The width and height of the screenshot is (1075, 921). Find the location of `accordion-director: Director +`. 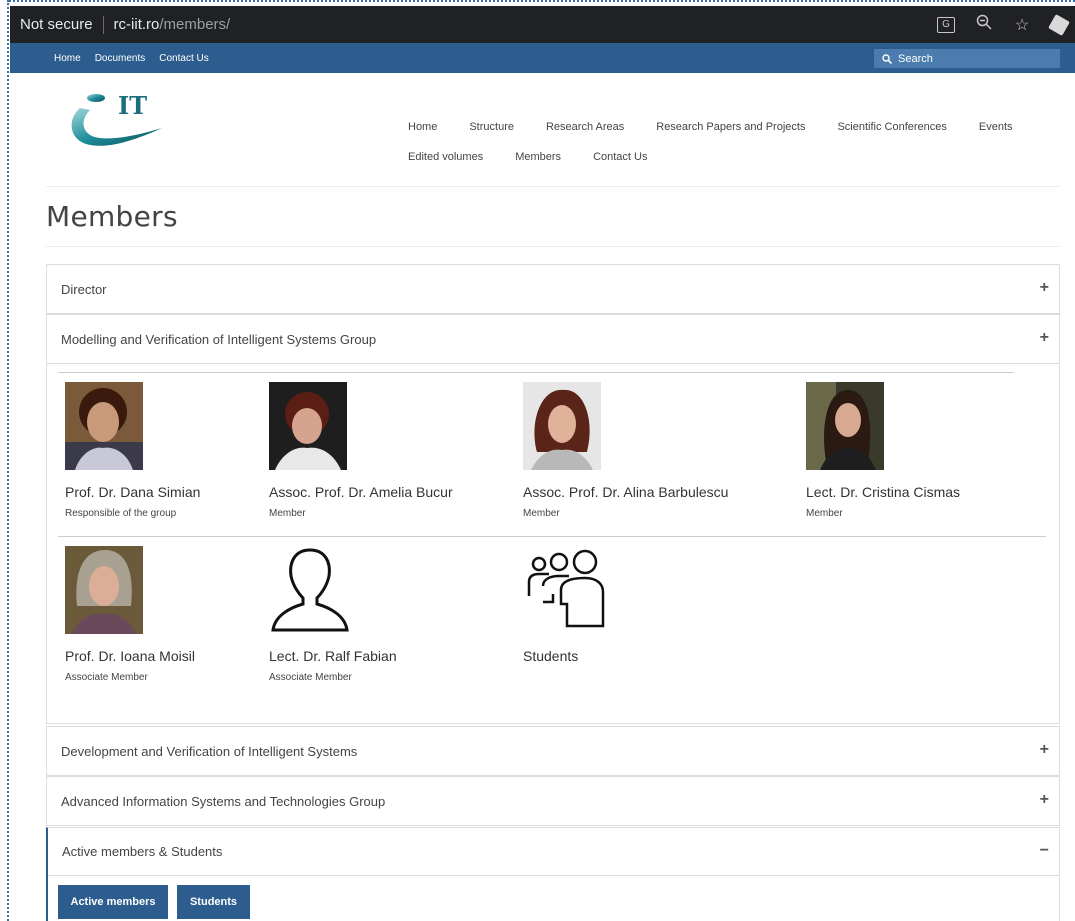

accordion-director: Director + is located at coordinates (553, 289).